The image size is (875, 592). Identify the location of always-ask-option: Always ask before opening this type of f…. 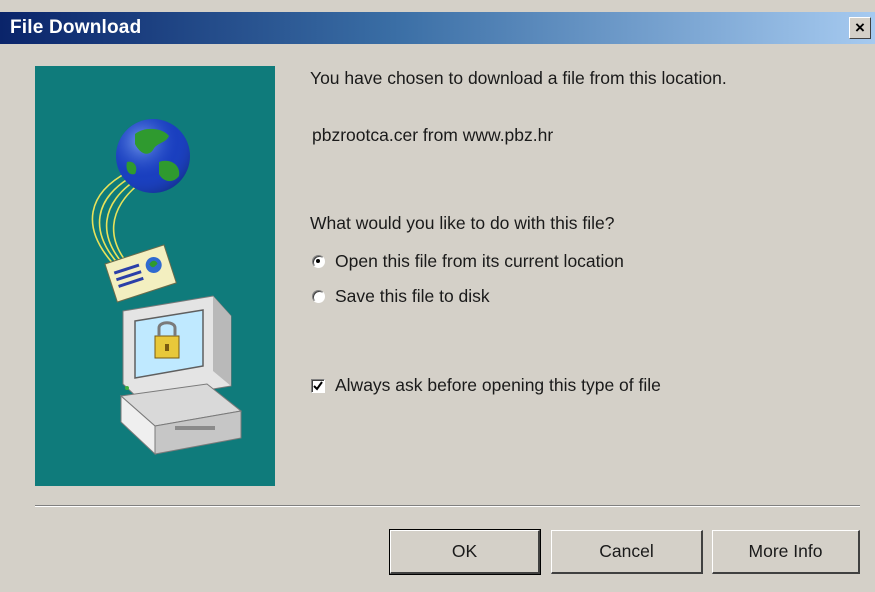
(486, 385).